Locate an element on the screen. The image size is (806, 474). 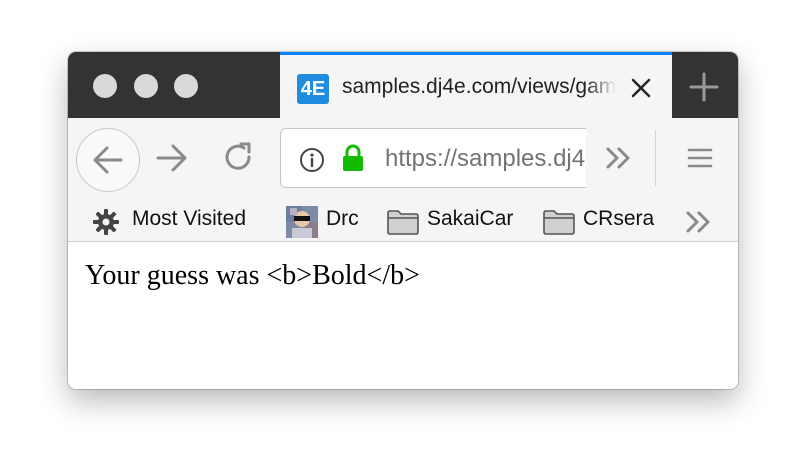
forward-button is located at coordinates (172, 158).